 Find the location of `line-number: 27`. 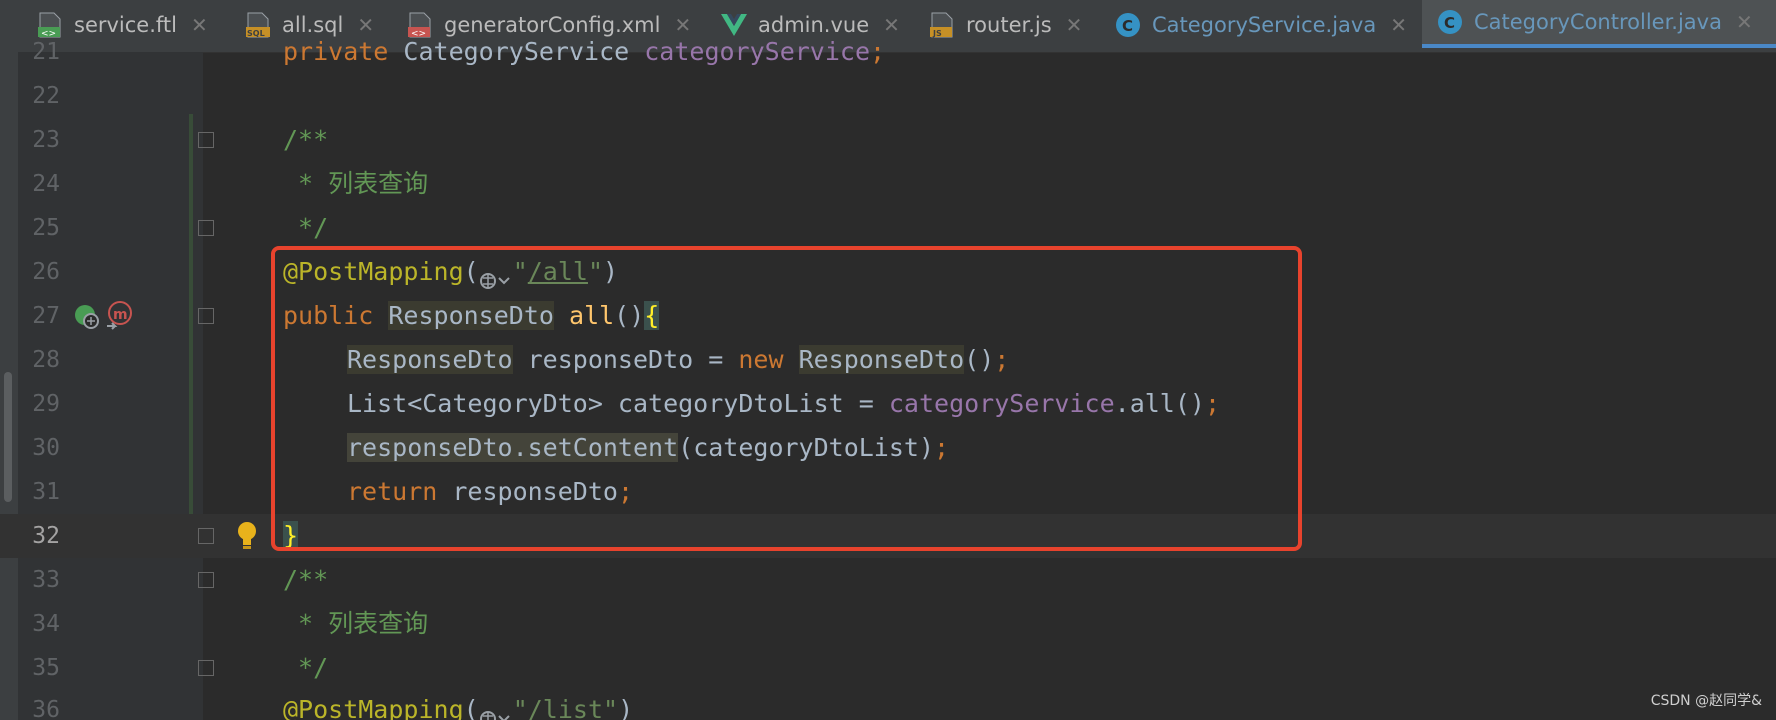

line-number: 27 is located at coordinates (46, 316).